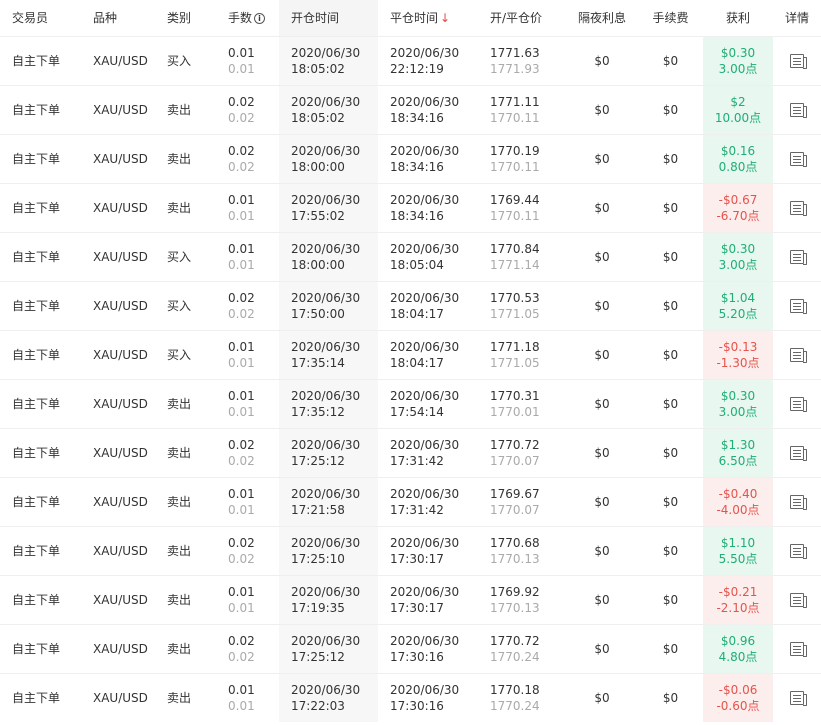 This screenshot has width=821, height=725. Describe the element at coordinates (515, 493) in the screenshot. I see `open-price: 1769.67` at that location.